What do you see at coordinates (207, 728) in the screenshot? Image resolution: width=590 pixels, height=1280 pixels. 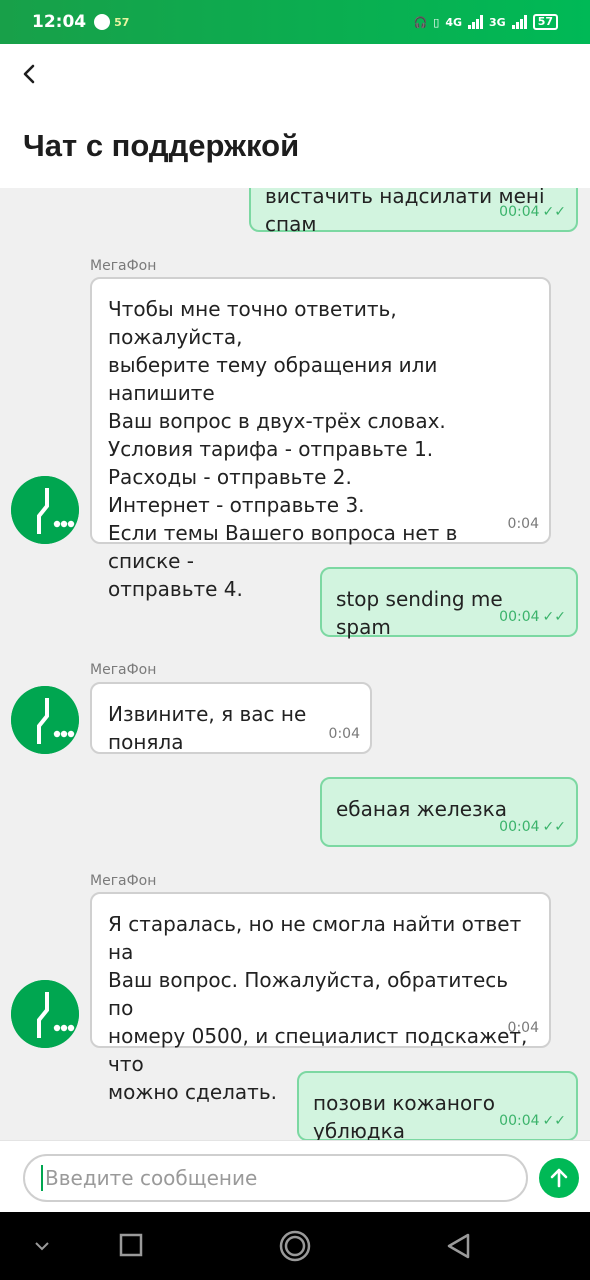 I see `message-text: Извините, я вас не поняла` at bounding box center [207, 728].